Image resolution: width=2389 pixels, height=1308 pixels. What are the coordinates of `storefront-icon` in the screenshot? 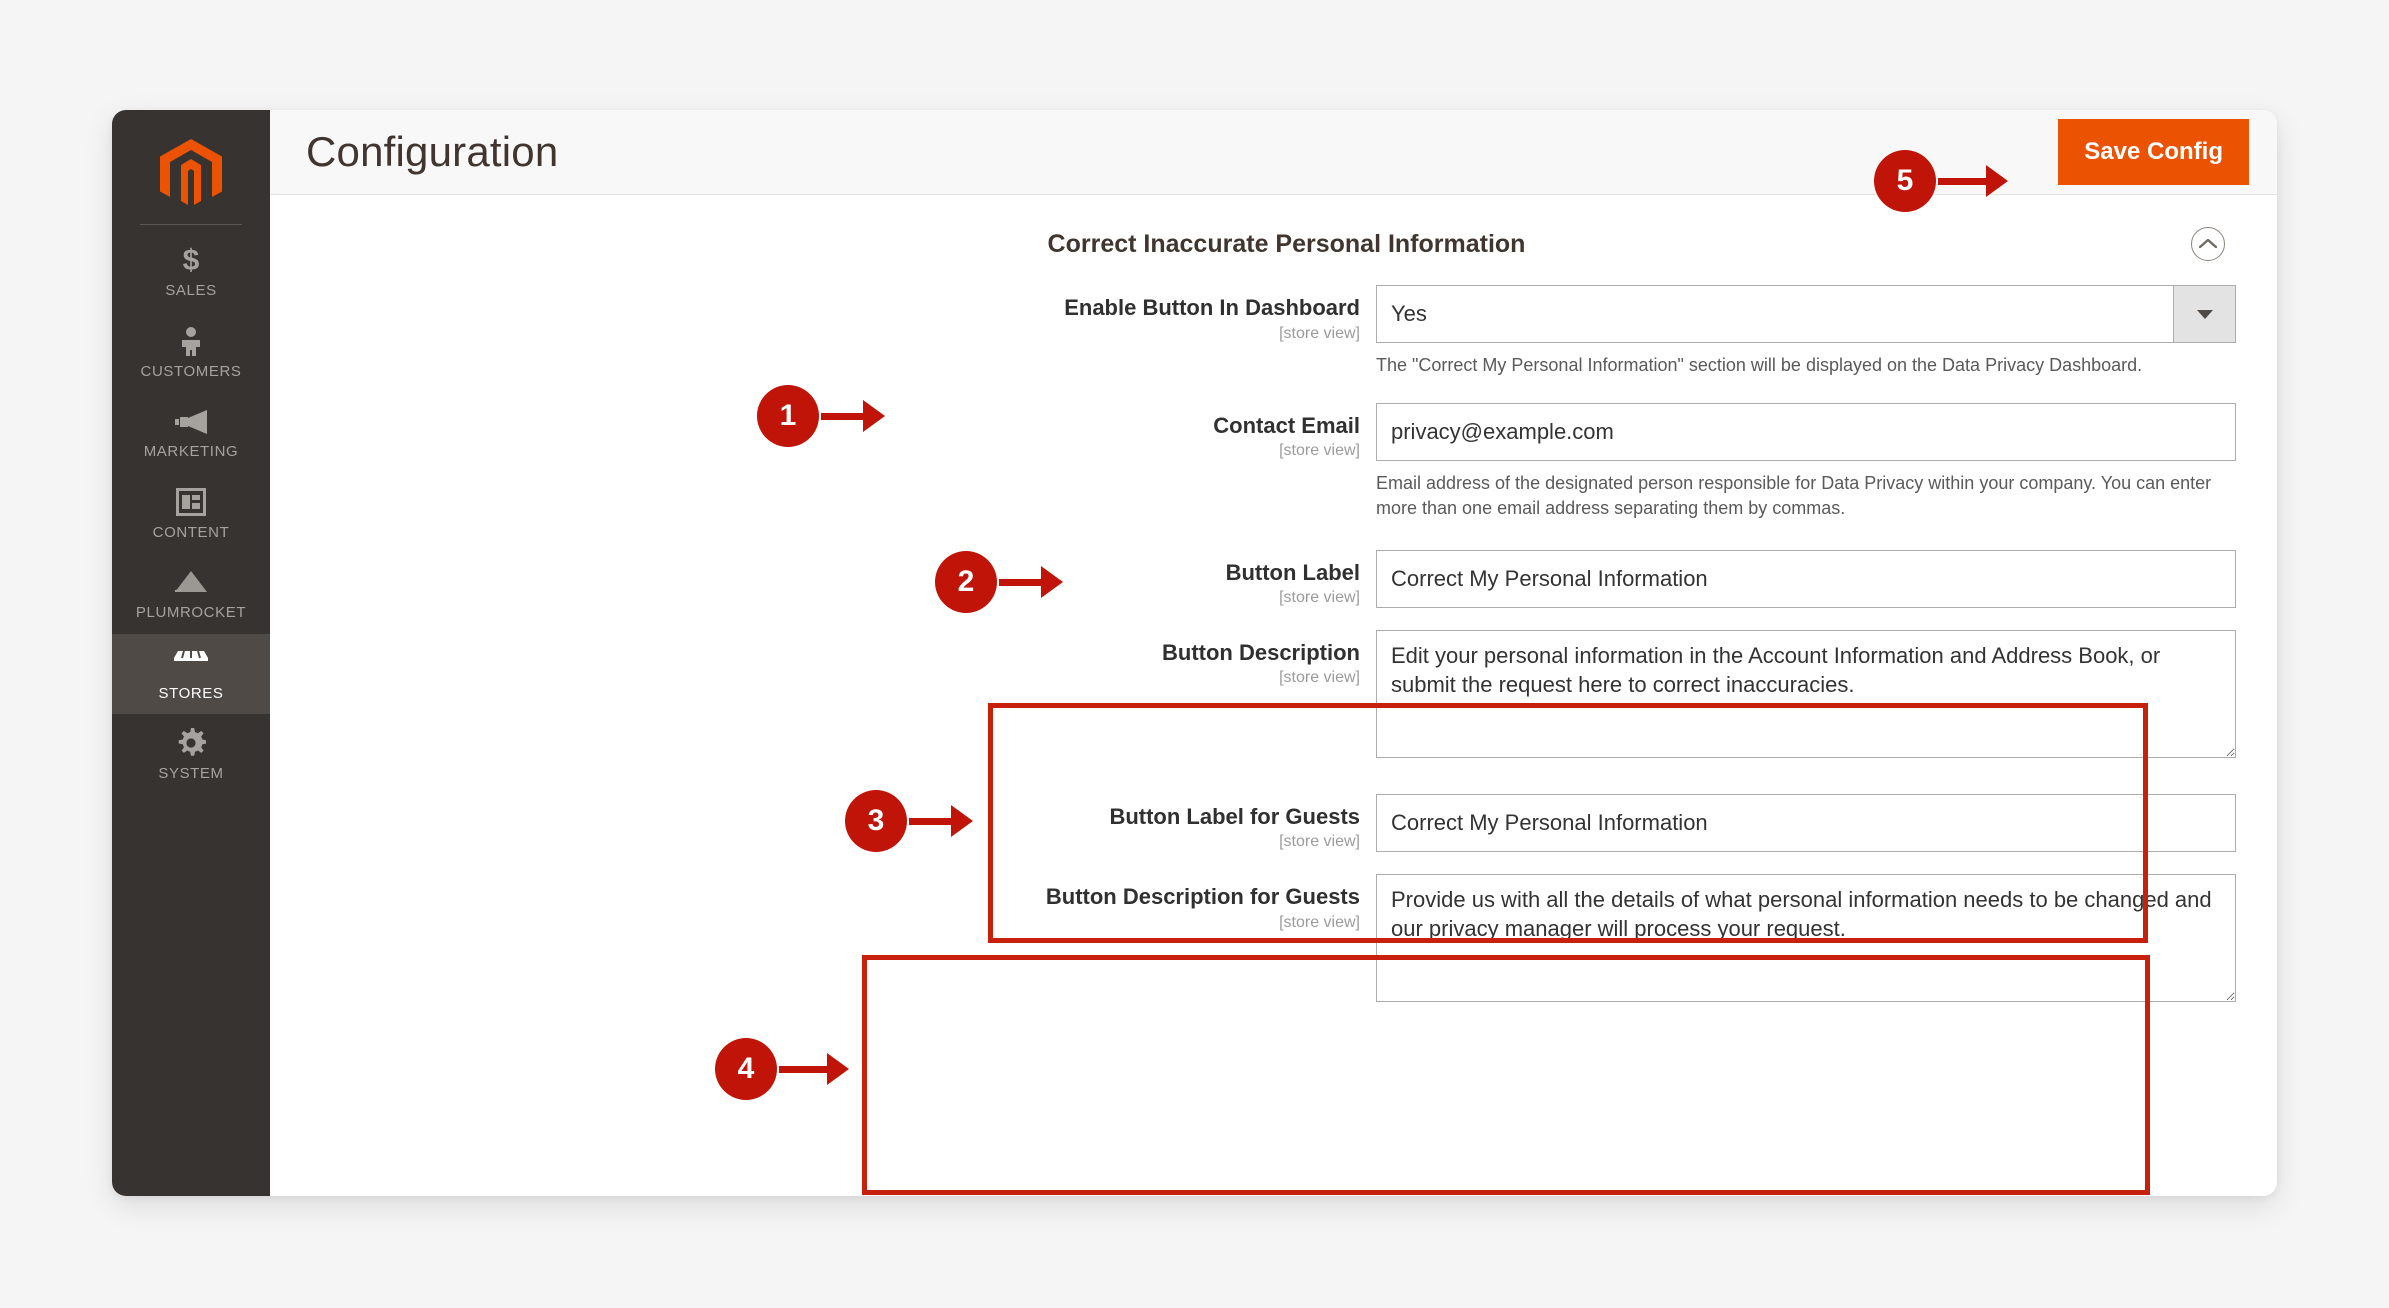 It's located at (191, 663).